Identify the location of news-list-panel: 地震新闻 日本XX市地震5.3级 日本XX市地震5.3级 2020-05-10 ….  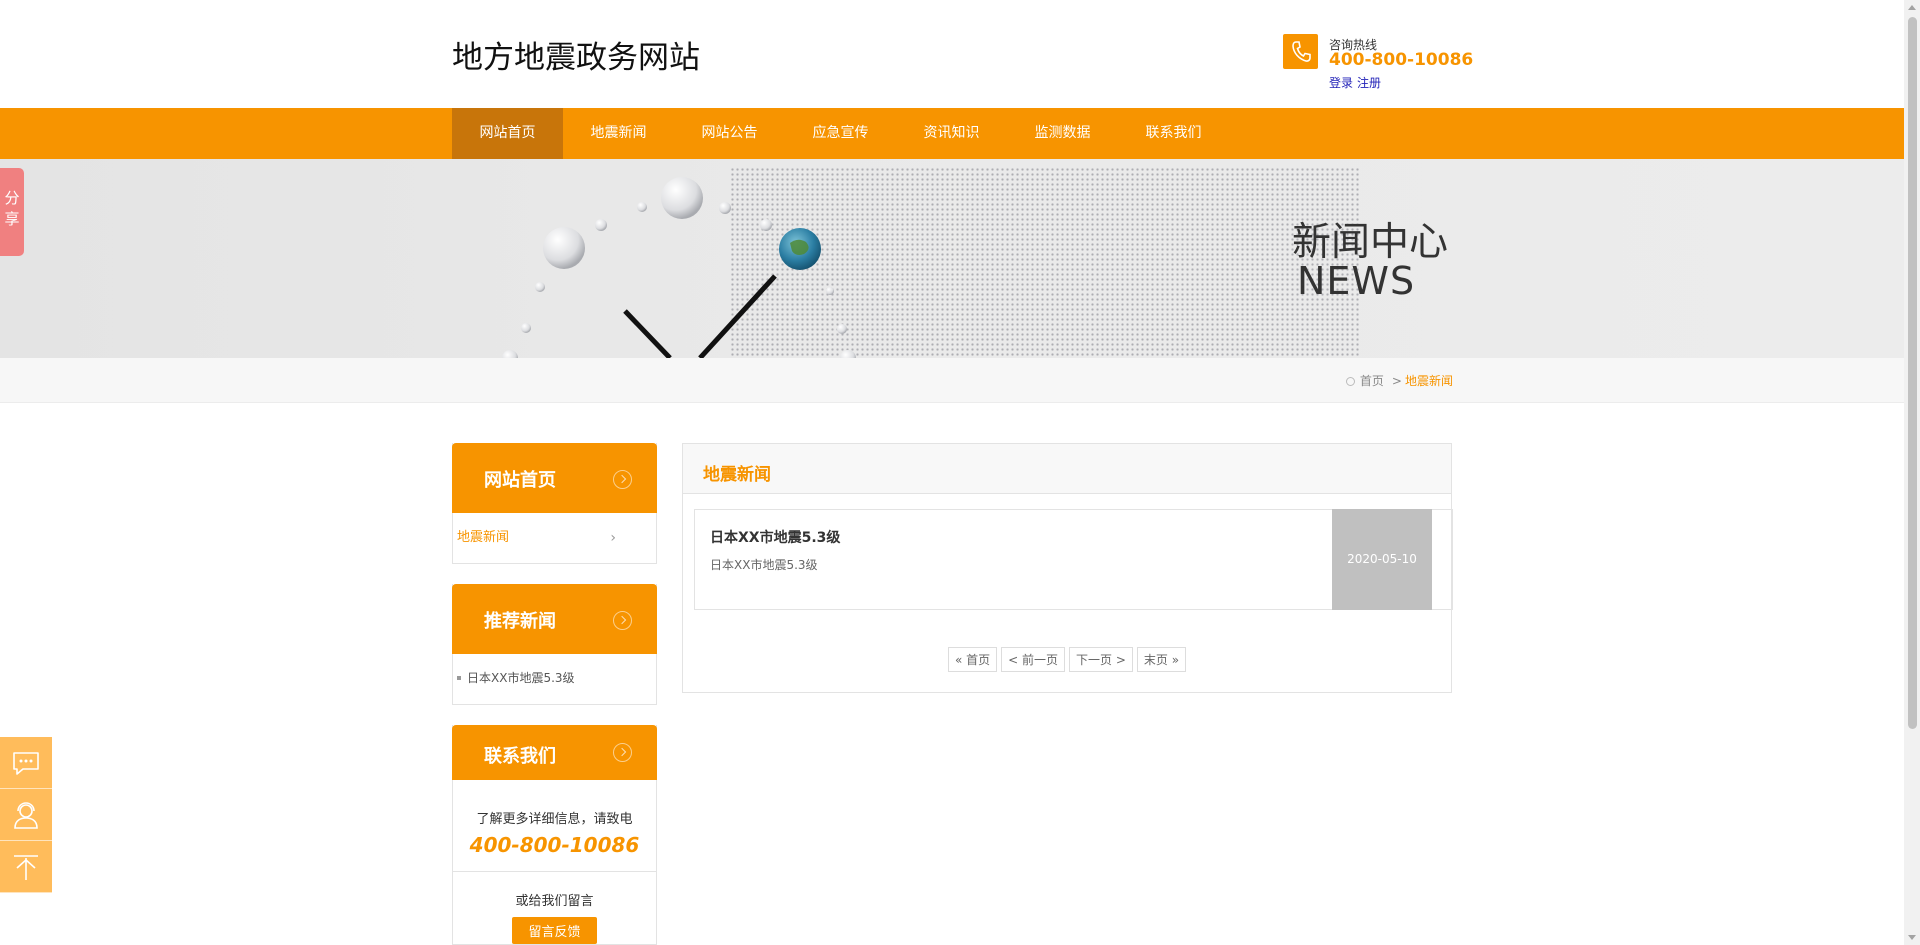
(1067, 568).